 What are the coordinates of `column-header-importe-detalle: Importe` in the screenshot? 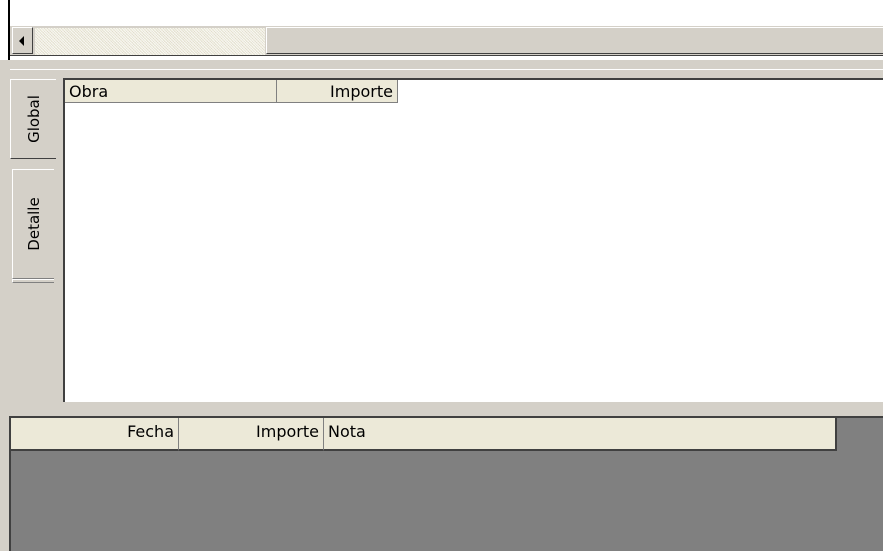 It's located at (251, 434).